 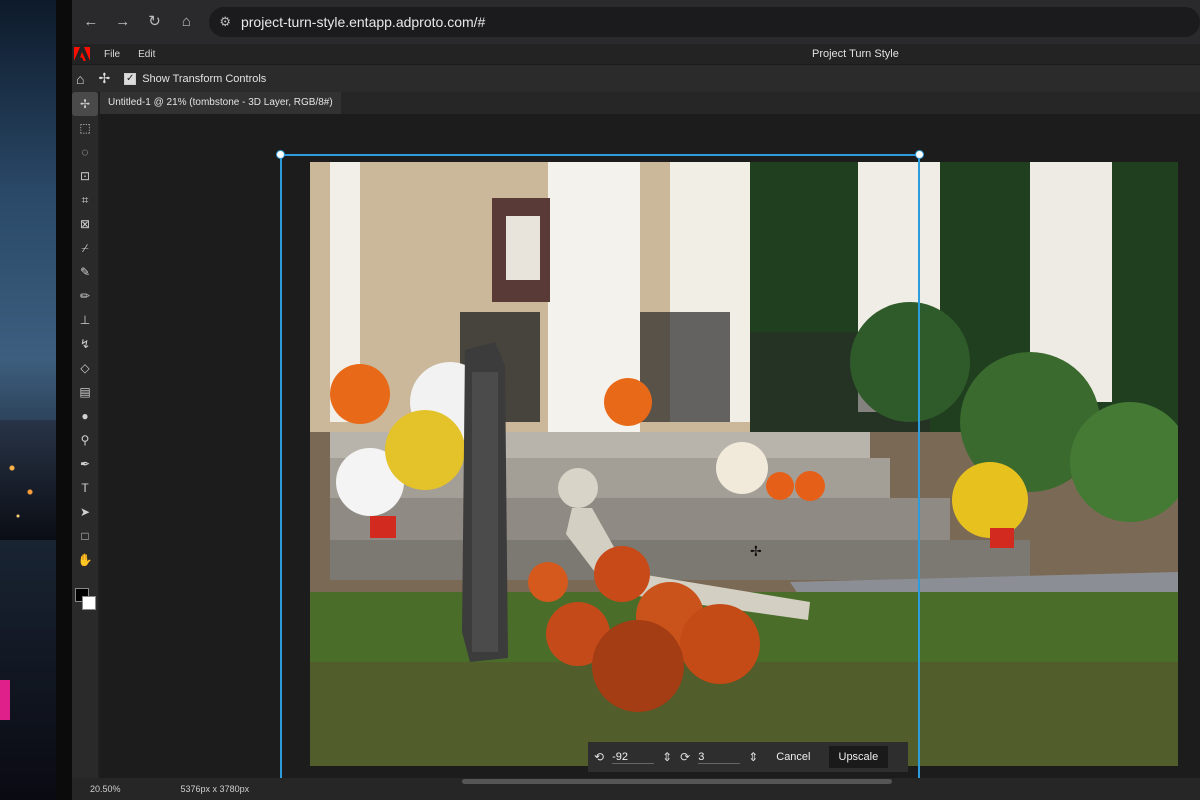 What do you see at coordinates (123, 22) in the screenshot?
I see `forward-icon: →` at bounding box center [123, 22].